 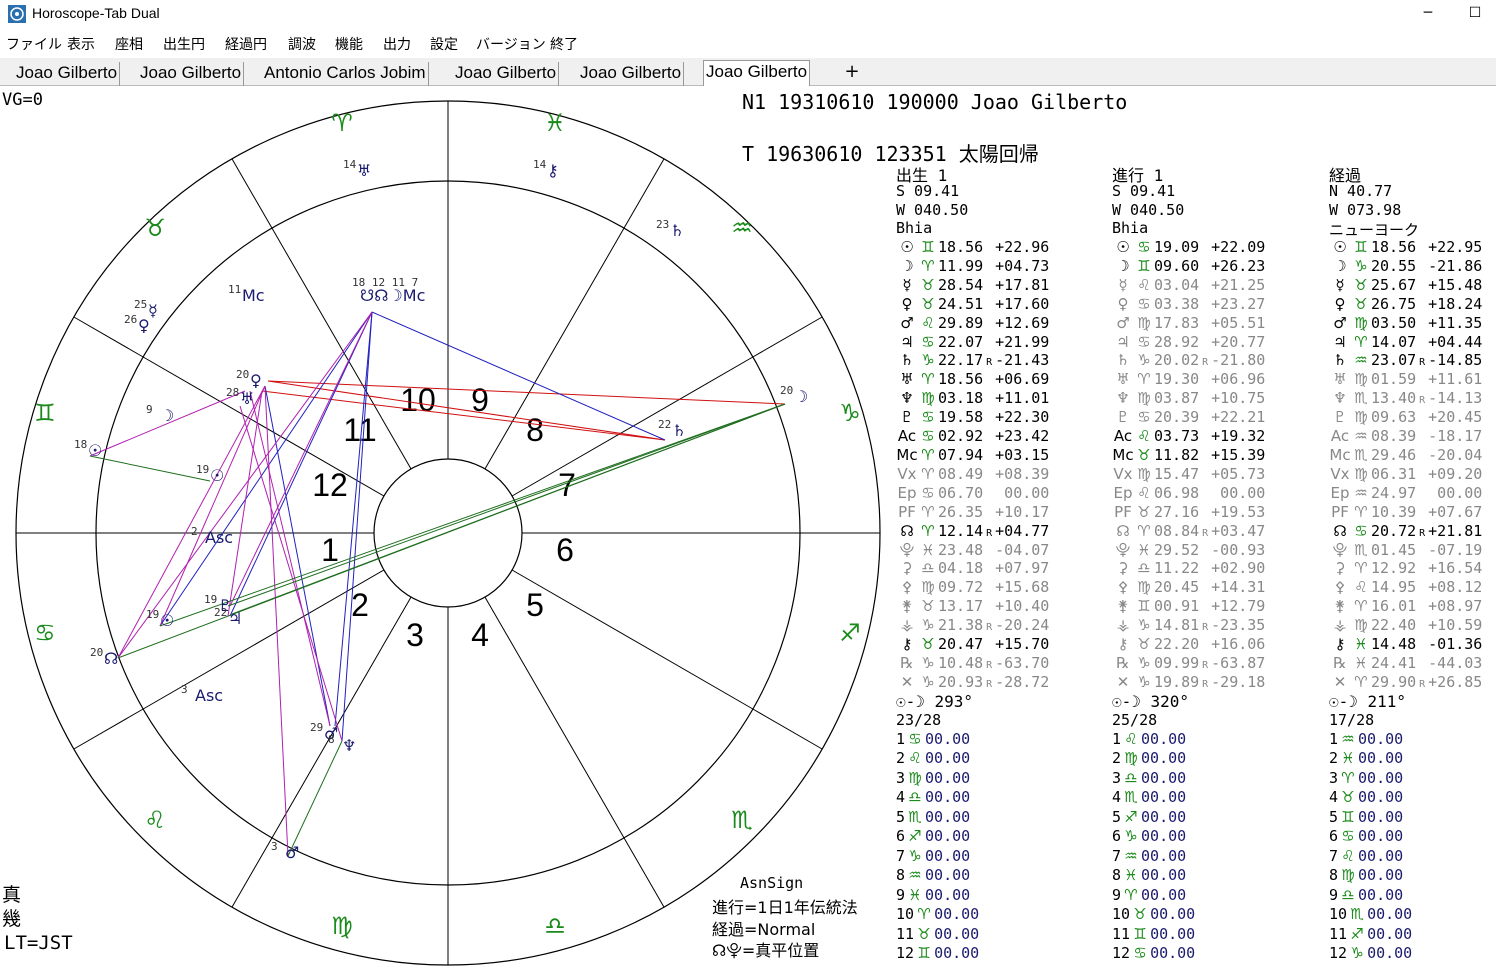 I want to click on longitude-value: 09.72, so click(x=961, y=587).